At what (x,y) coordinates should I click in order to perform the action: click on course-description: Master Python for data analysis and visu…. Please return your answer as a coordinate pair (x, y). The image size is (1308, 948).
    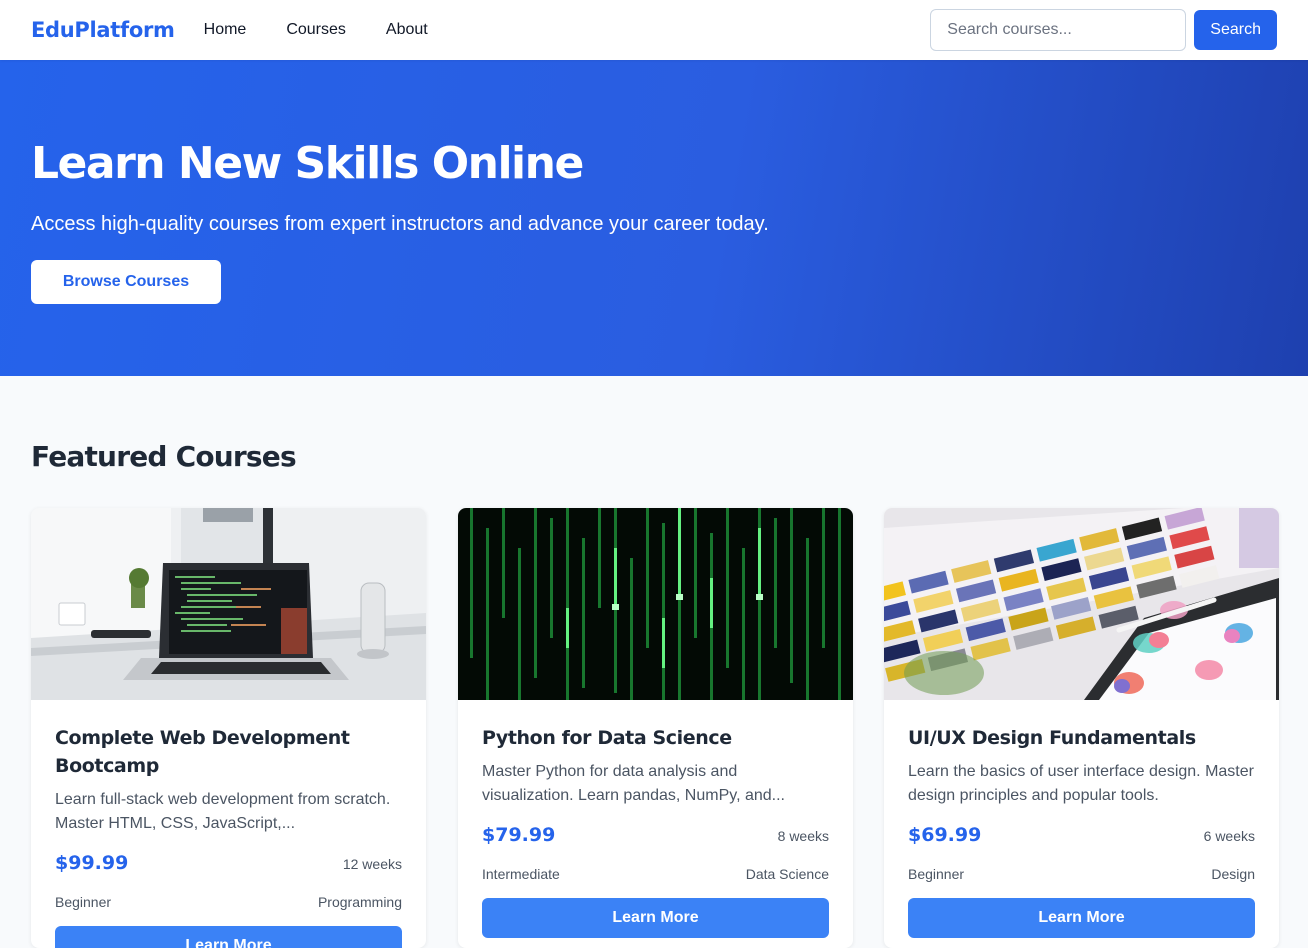
    Looking at the image, I should click on (633, 783).